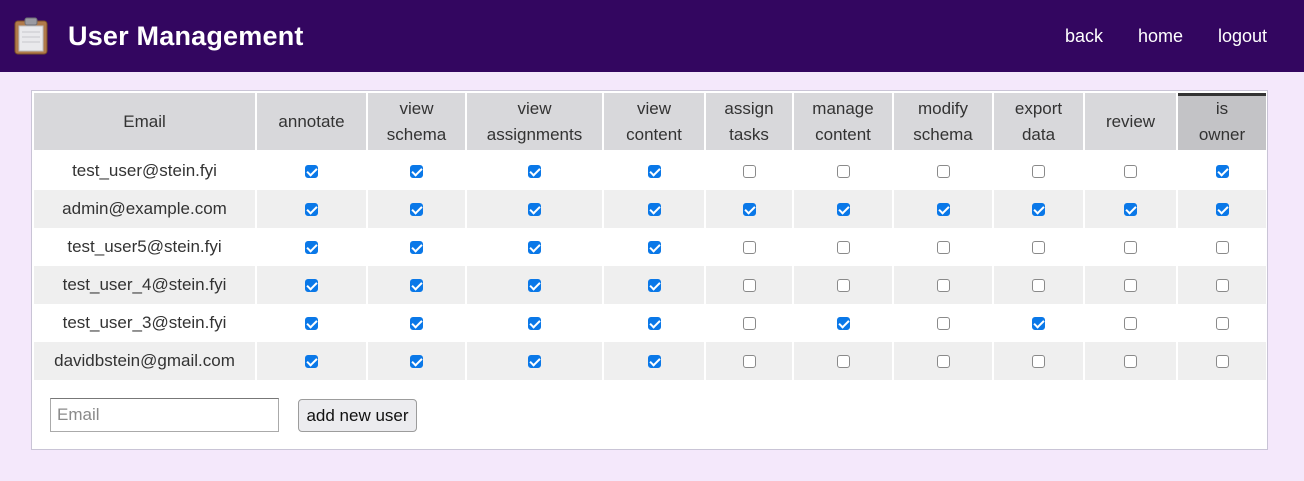 The image size is (1304, 481). Describe the element at coordinates (1038, 134) in the screenshot. I see `column-header-label: data` at that location.